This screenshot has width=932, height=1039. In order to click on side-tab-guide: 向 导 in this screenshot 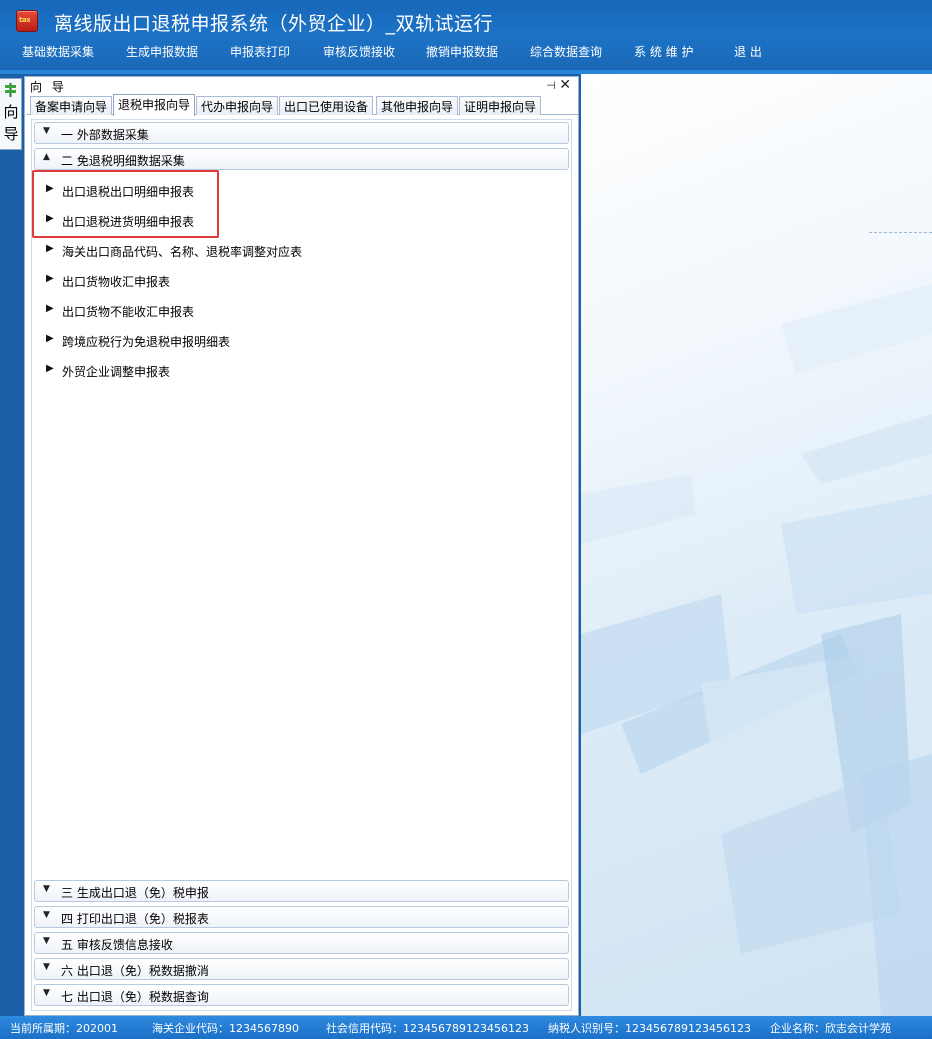, I will do `click(11, 114)`.